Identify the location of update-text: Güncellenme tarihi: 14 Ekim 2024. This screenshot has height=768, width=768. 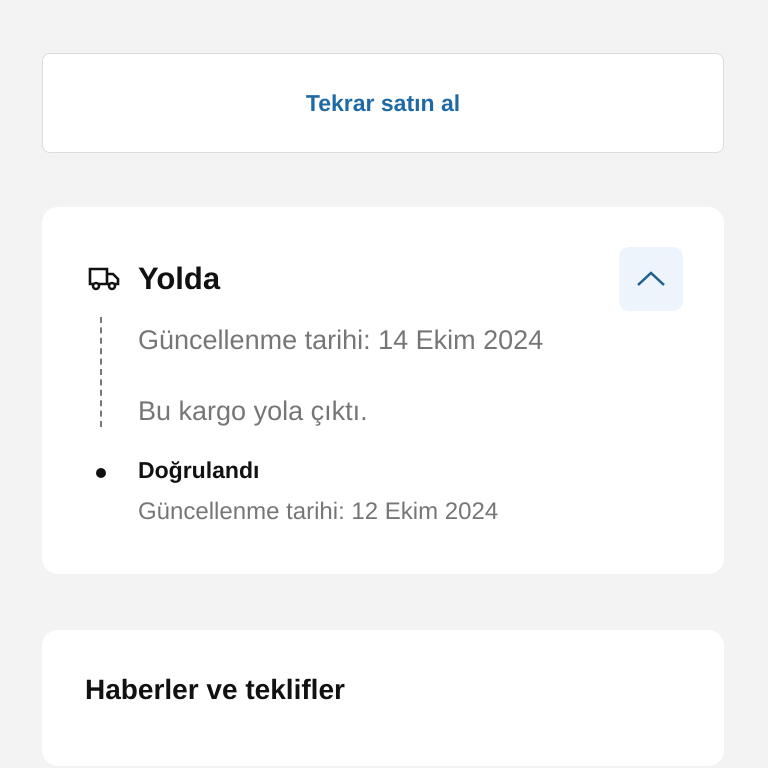
(341, 340).